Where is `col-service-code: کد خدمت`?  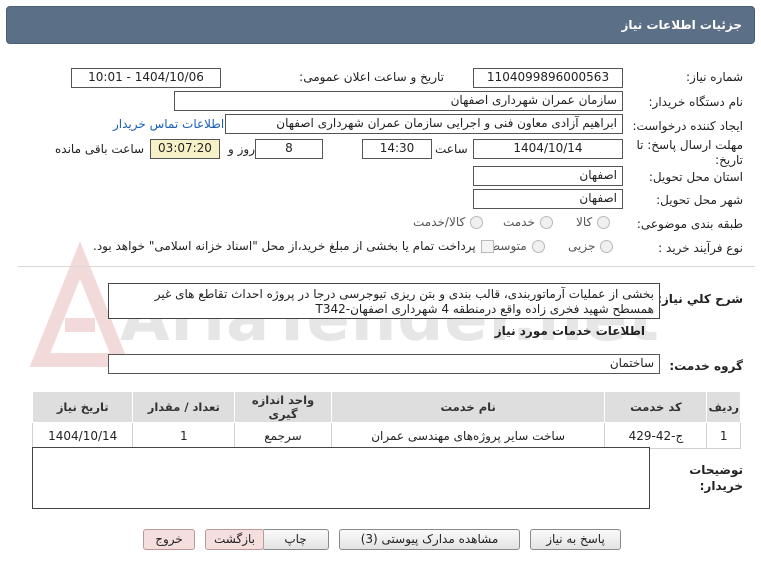
col-service-code: کد خدمت is located at coordinates (656, 407).